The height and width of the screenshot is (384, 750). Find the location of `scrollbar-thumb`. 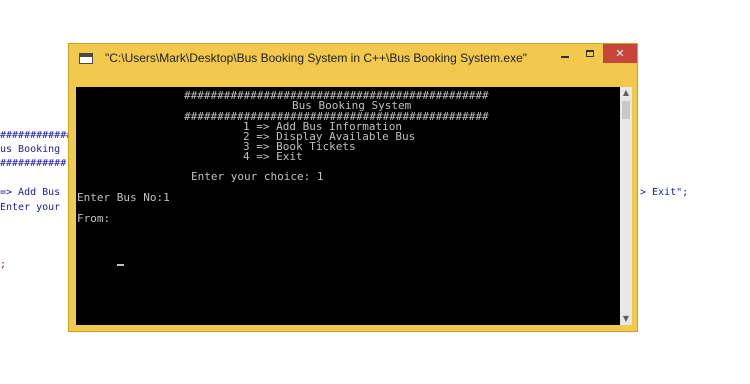

scrollbar-thumb is located at coordinates (626, 110).